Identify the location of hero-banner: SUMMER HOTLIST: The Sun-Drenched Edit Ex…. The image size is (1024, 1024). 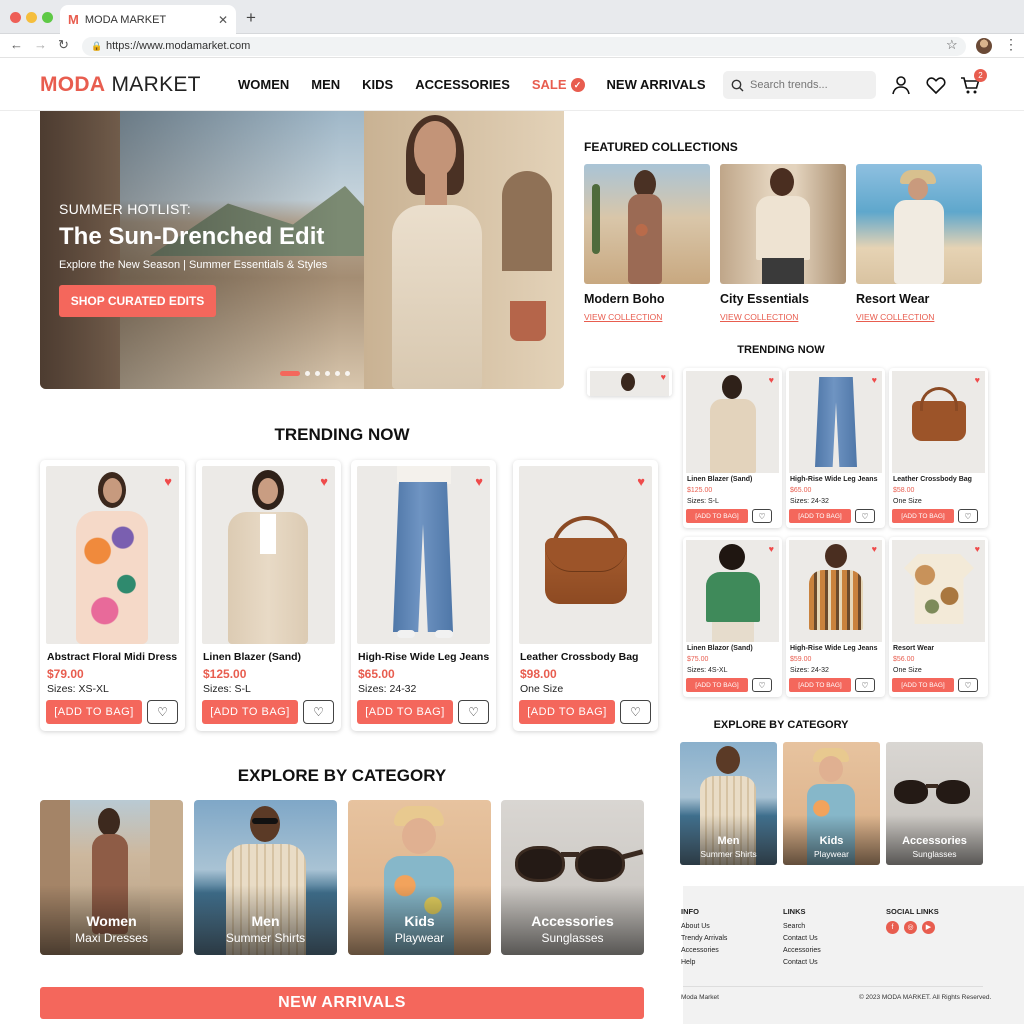
(302, 250).